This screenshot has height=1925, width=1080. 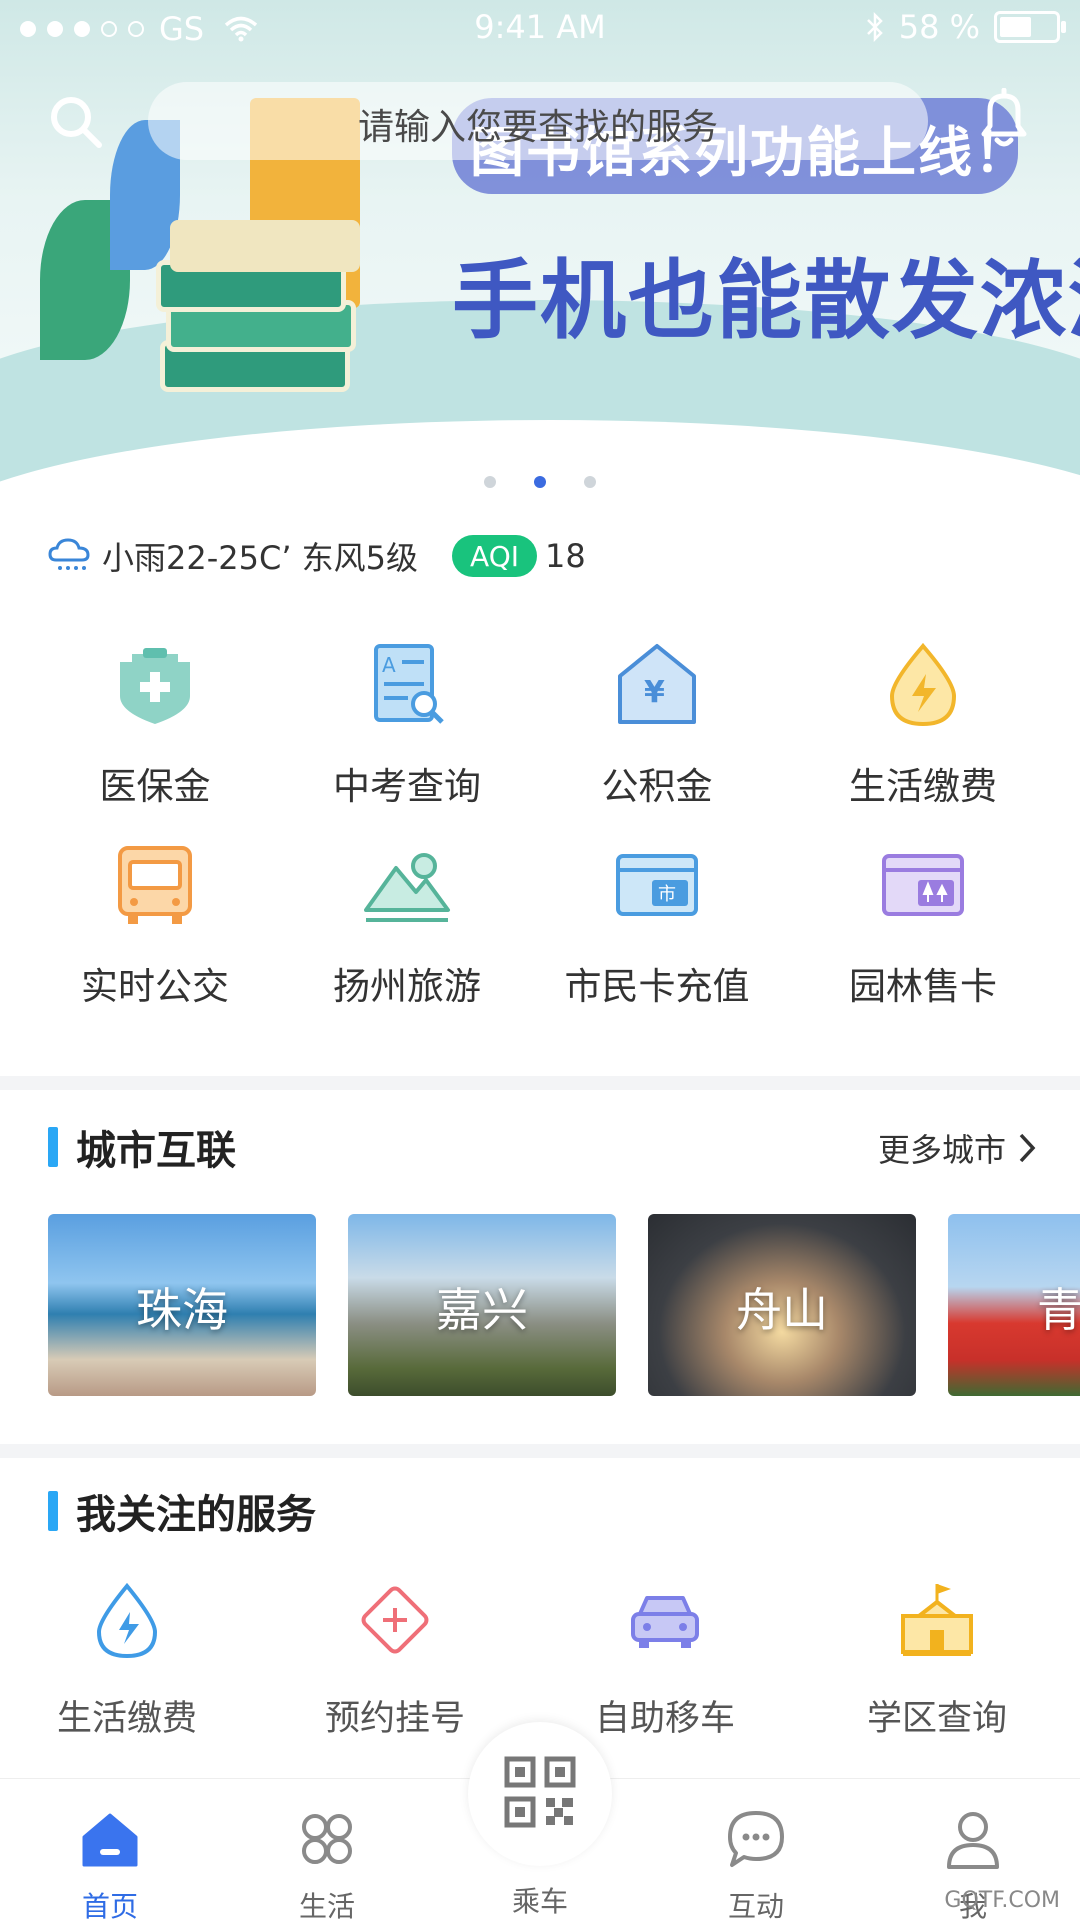 What do you see at coordinates (131, 1660) in the screenshot?
I see `followed-item-utility: 生活缴费` at bounding box center [131, 1660].